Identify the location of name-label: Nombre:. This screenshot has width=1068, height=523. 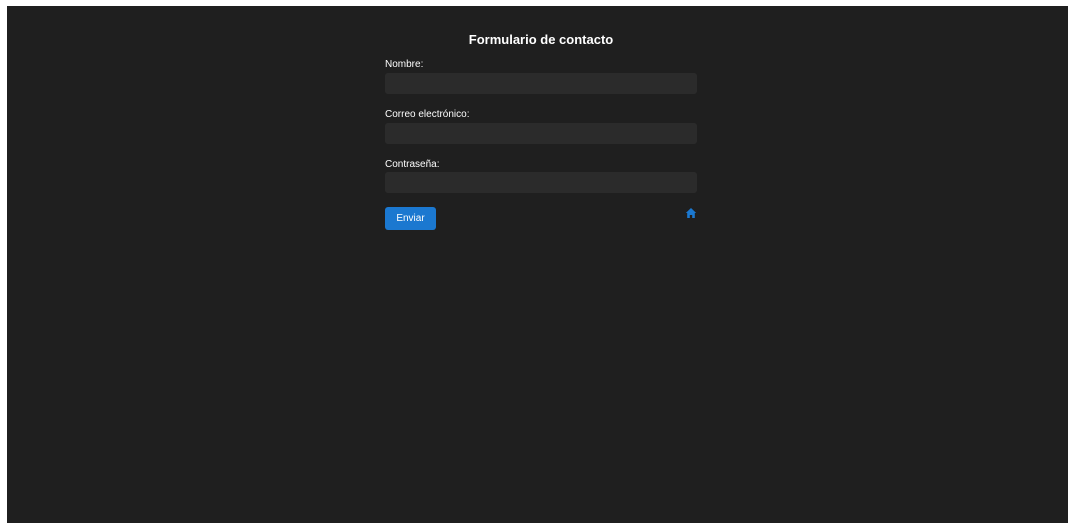
(404, 64).